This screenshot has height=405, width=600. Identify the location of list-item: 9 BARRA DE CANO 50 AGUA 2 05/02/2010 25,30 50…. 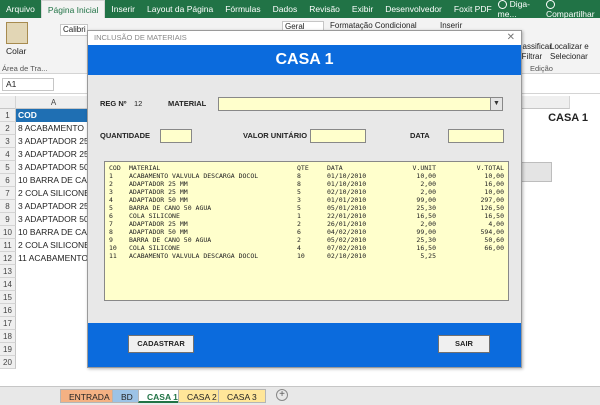
(306, 240).